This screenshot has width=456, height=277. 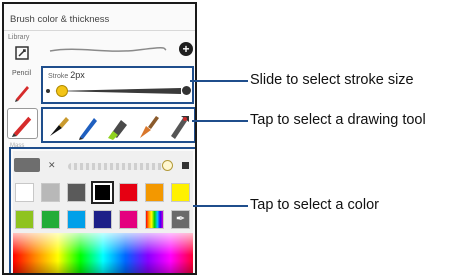 I want to click on library-icon, so click(x=22, y=53).